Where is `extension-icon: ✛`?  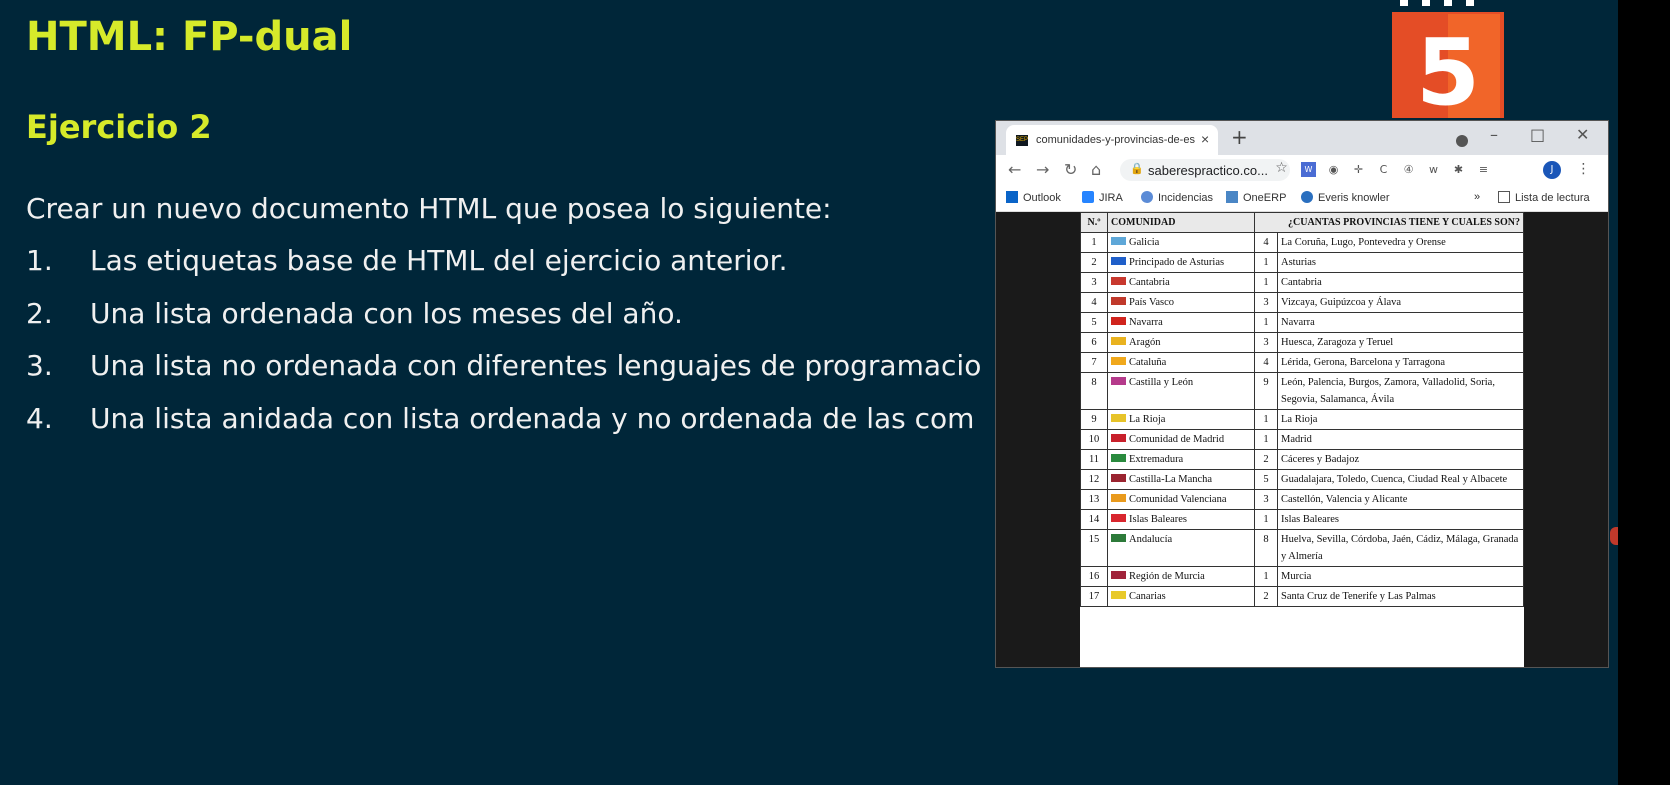 extension-icon: ✛ is located at coordinates (1358, 169).